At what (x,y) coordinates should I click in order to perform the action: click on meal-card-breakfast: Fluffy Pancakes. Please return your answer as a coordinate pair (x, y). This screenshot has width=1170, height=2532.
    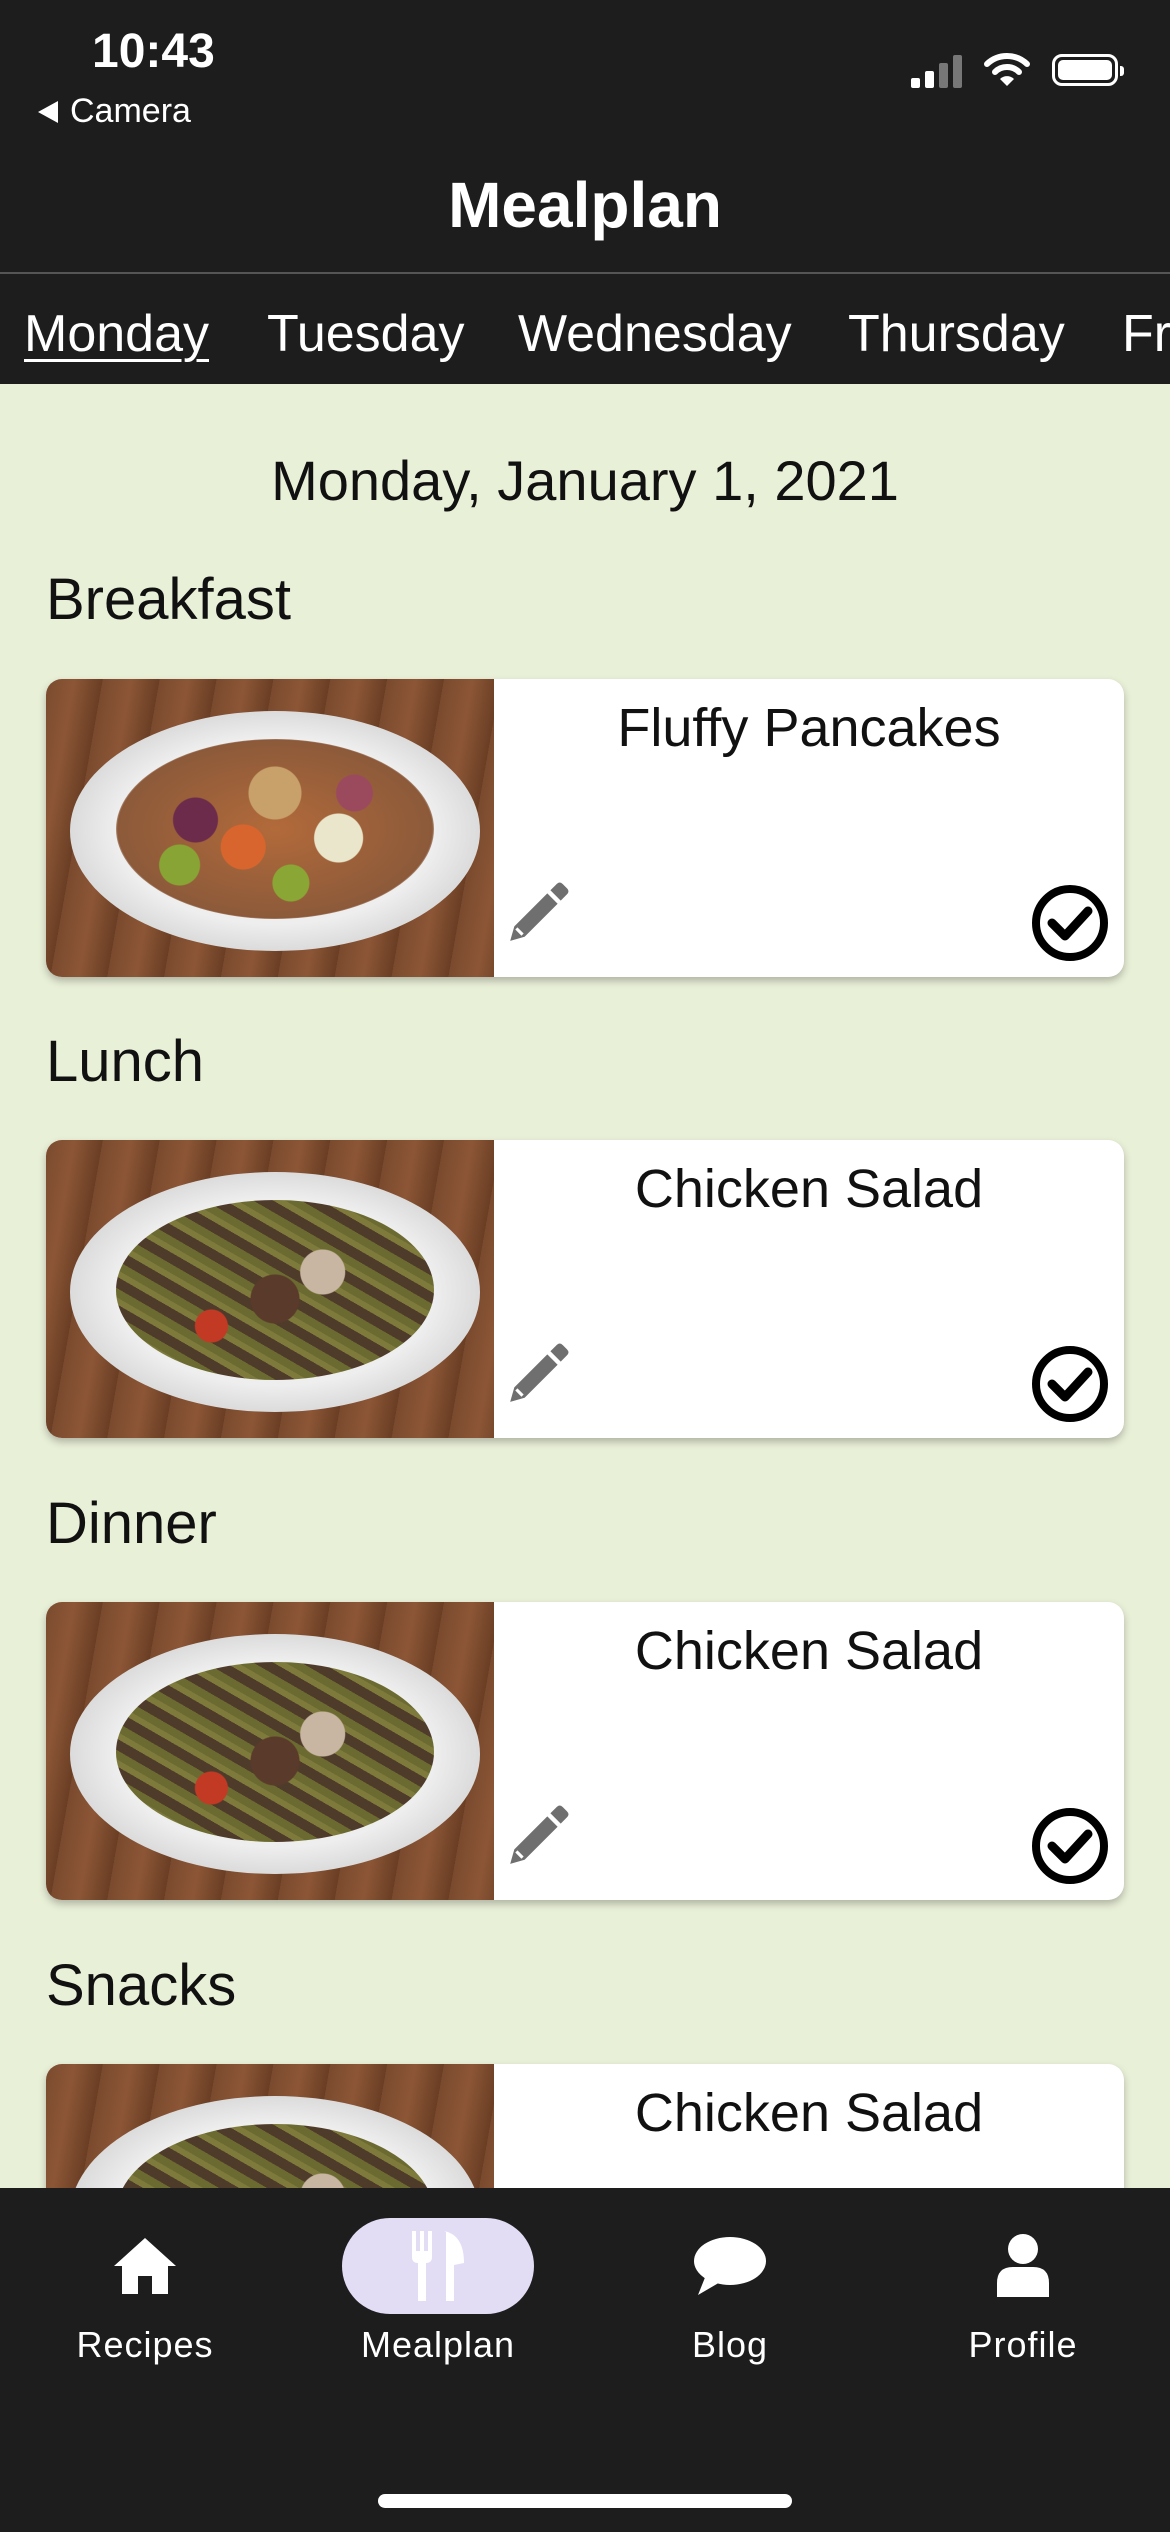
    Looking at the image, I should click on (585, 828).